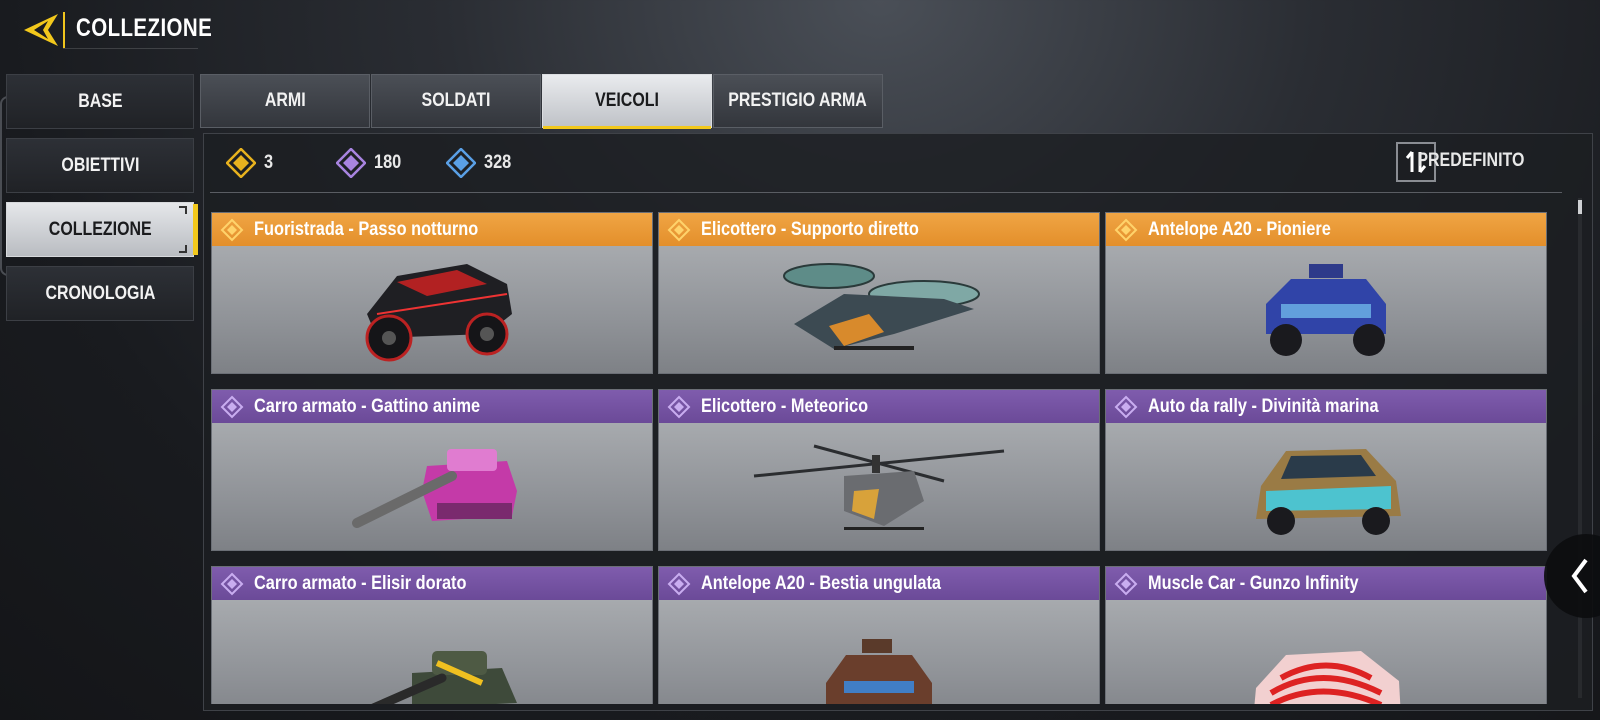 Image resolution: width=1600 pixels, height=720 pixels. Describe the element at coordinates (1327, 677) in the screenshot. I see `muscle-car-icon` at that location.